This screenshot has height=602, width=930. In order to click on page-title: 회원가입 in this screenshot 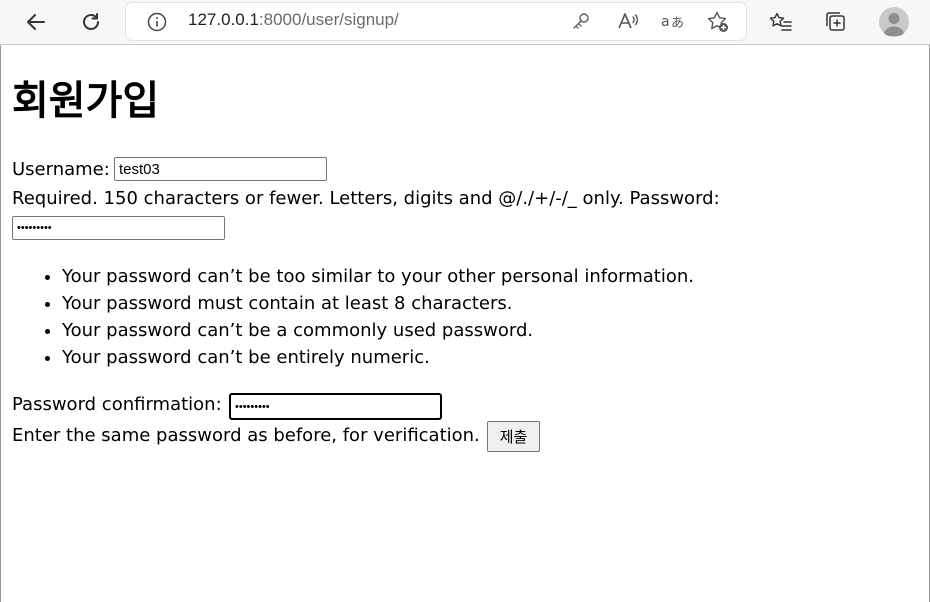, I will do `click(86, 101)`.